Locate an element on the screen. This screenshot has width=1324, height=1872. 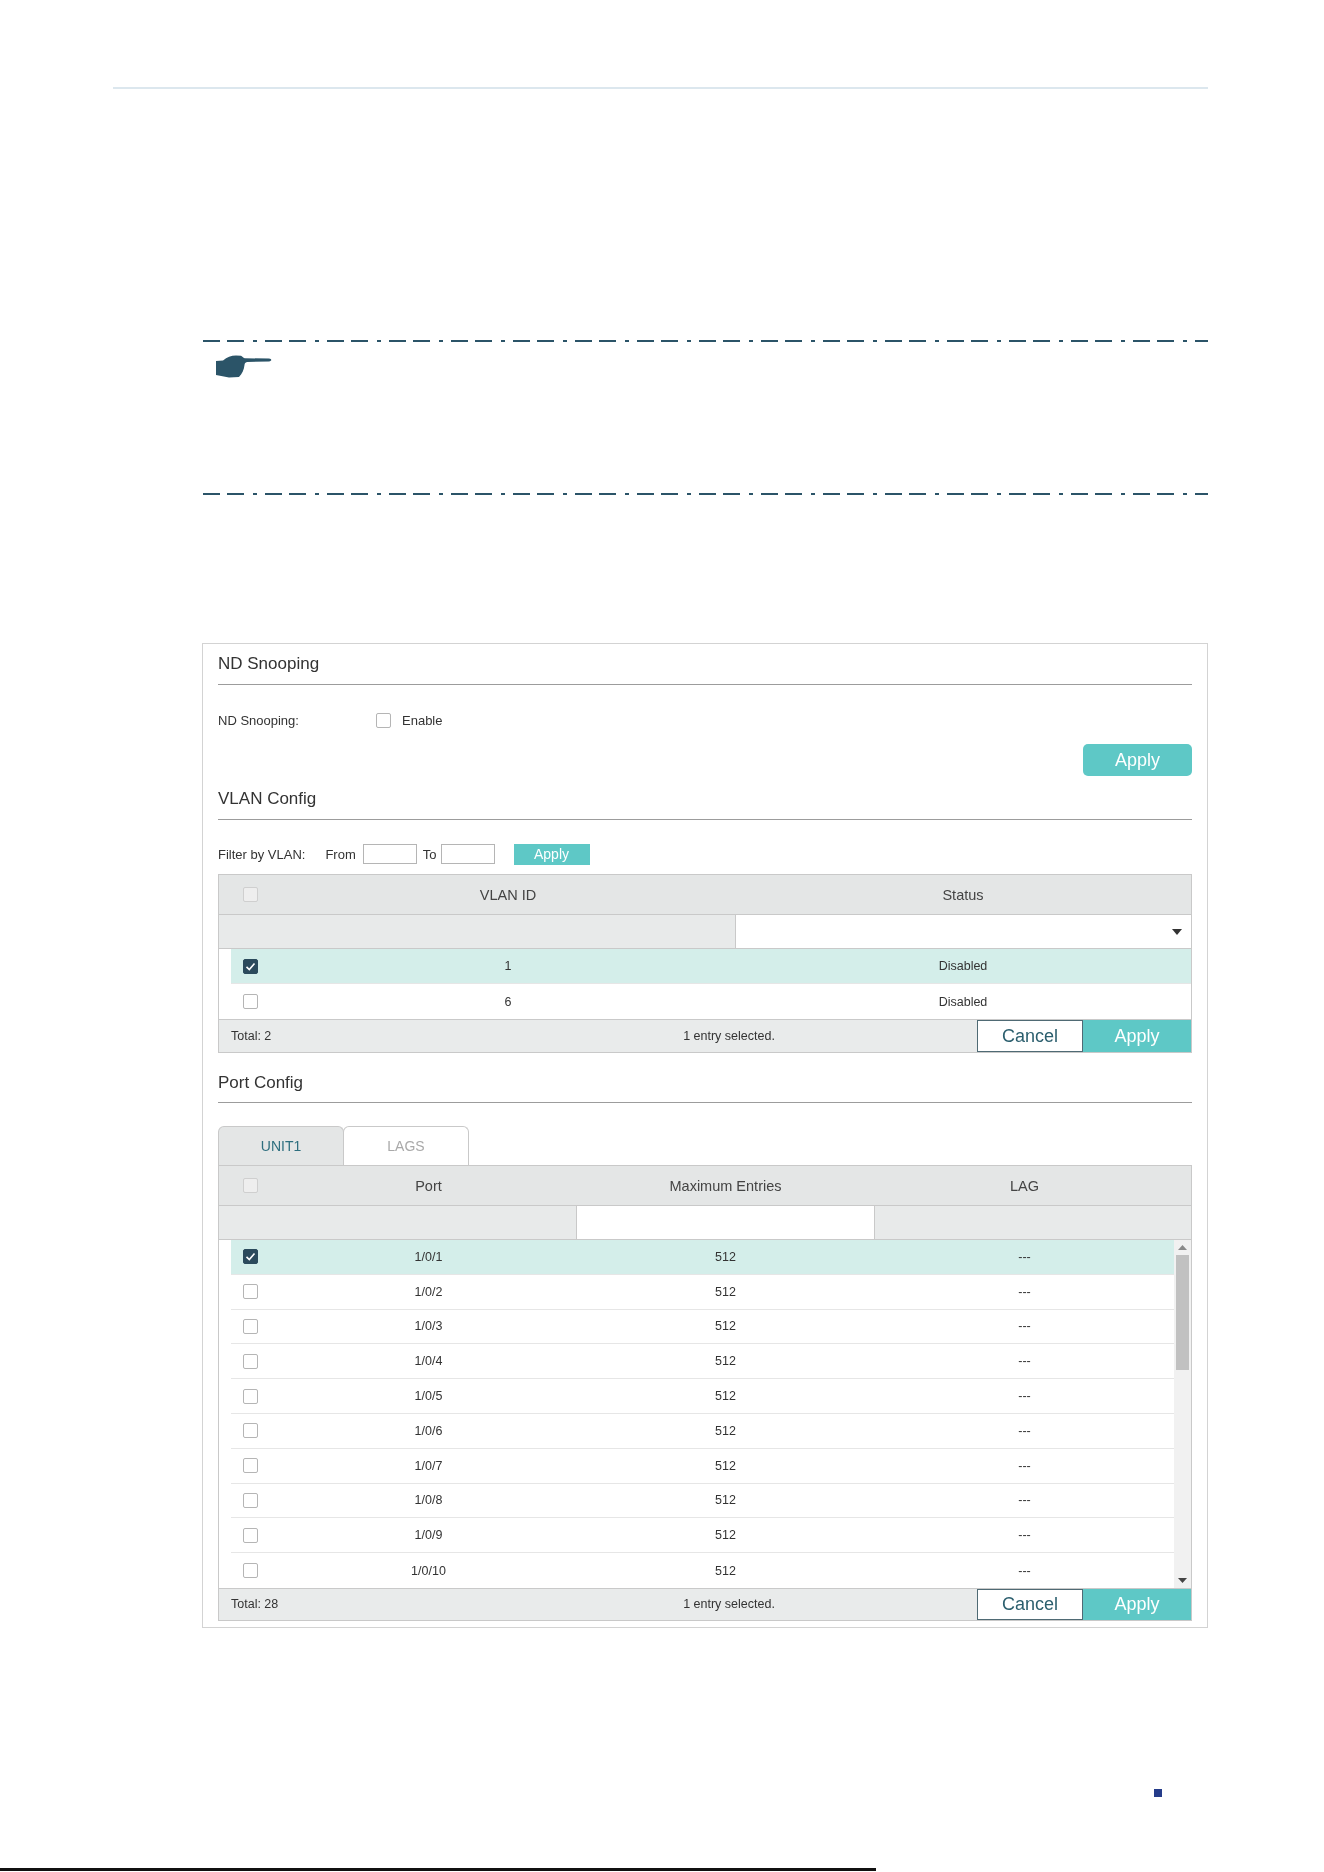
from-input is located at coordinates (389, 854).